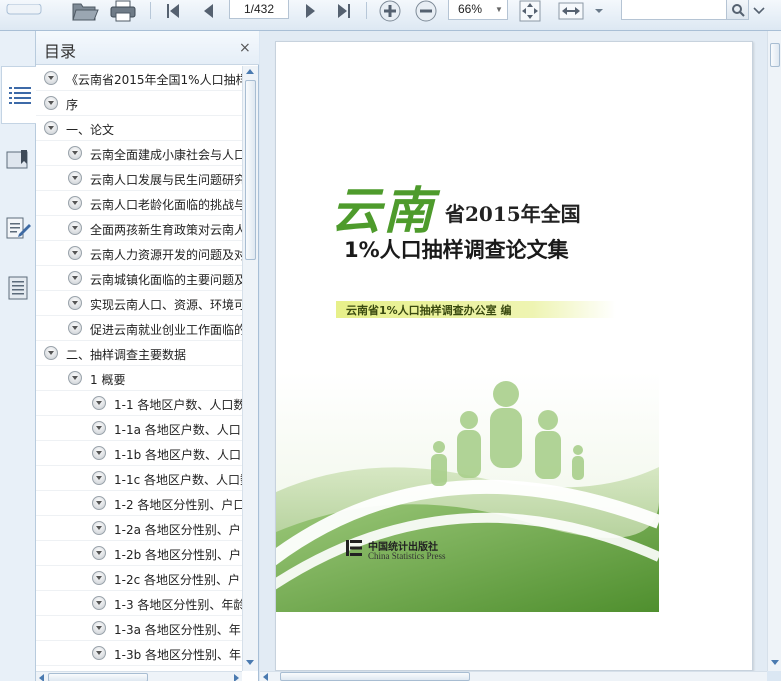  I want to click on zoom-in-button, so click(390, 11).